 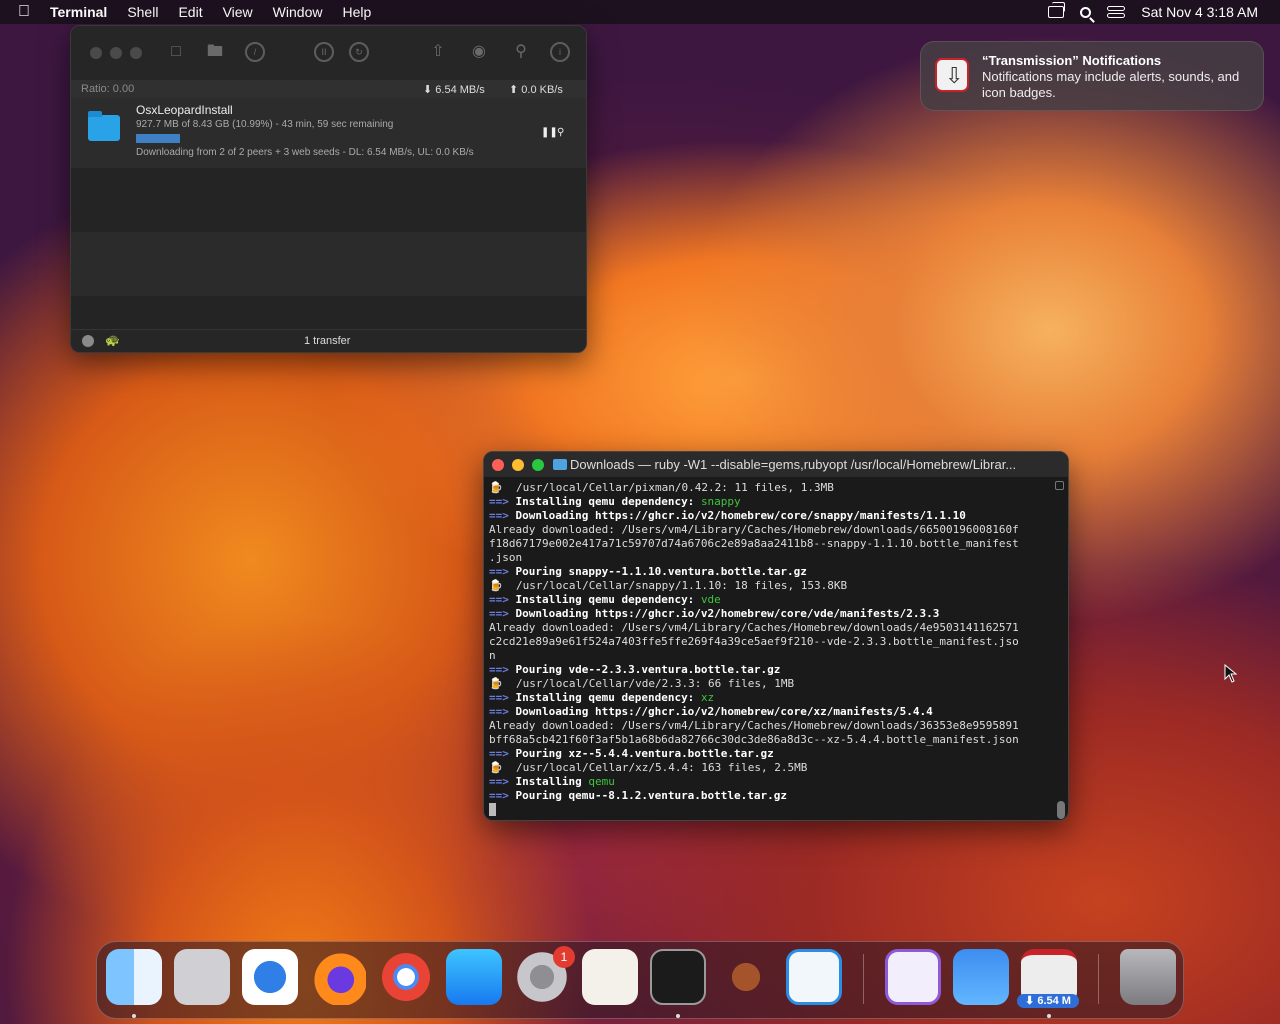 What do you see at coordinates (359, 52) in the screenshot?
I see `resume-all-icon: ↻` at bounding box center [359, 52].